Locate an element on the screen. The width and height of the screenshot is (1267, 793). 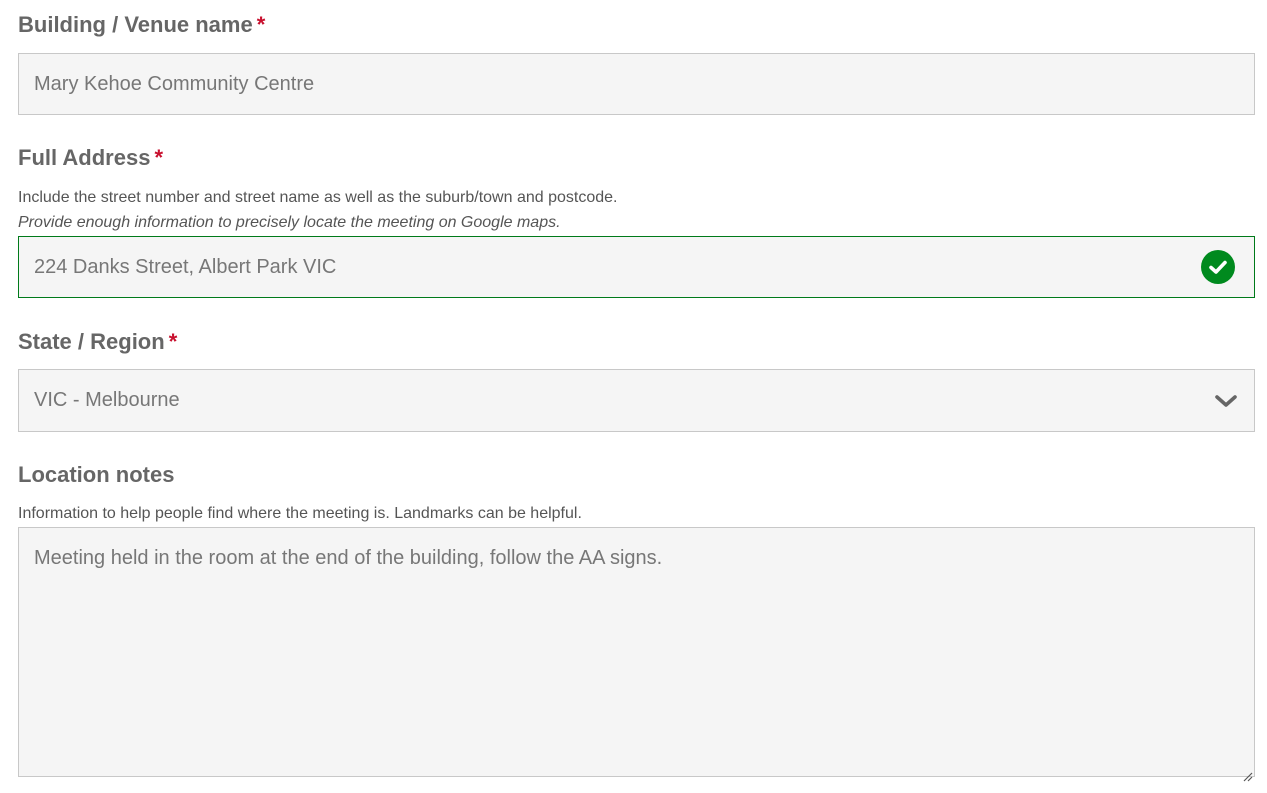
state-region-select: VIC - Melbourne is located at coordinates (636, 400).